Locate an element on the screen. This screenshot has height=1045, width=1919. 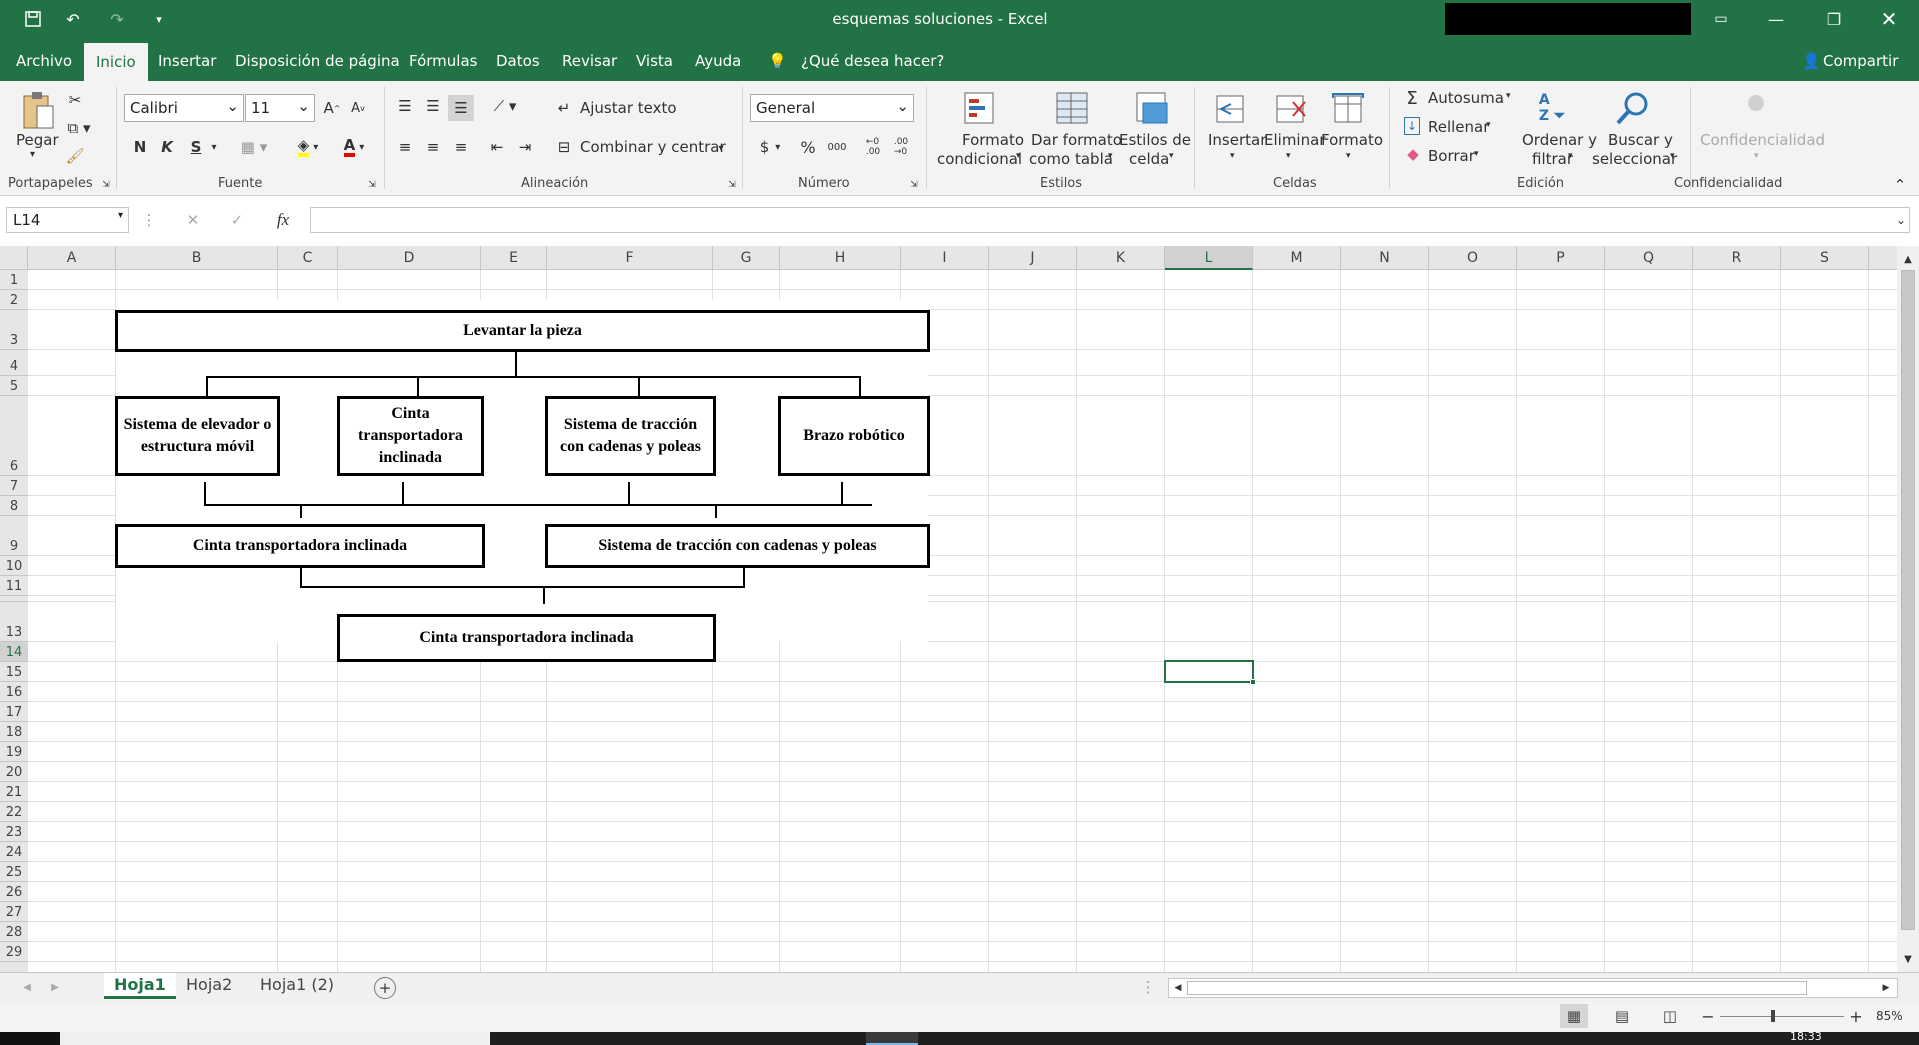
decrease-decimal-icon: .00 →0 is located at coordinates (901, 147).